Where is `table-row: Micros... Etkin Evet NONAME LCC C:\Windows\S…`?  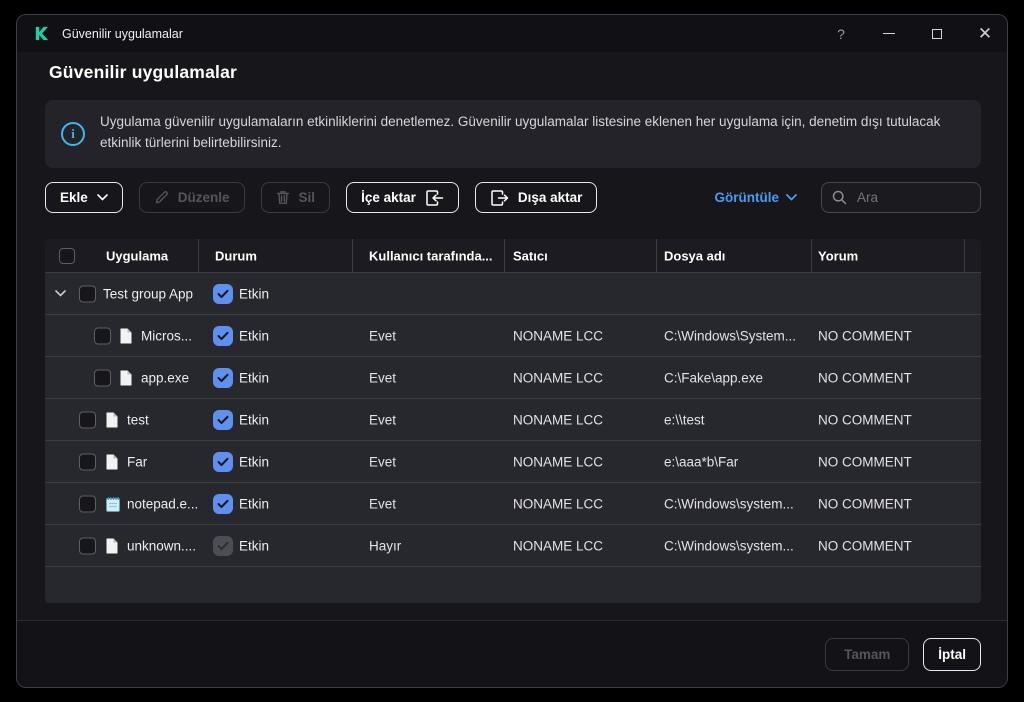 table-row: Micros... Etkin Evet NONAME LCC C:\Windows\S… is located at coordinates (513, 336).